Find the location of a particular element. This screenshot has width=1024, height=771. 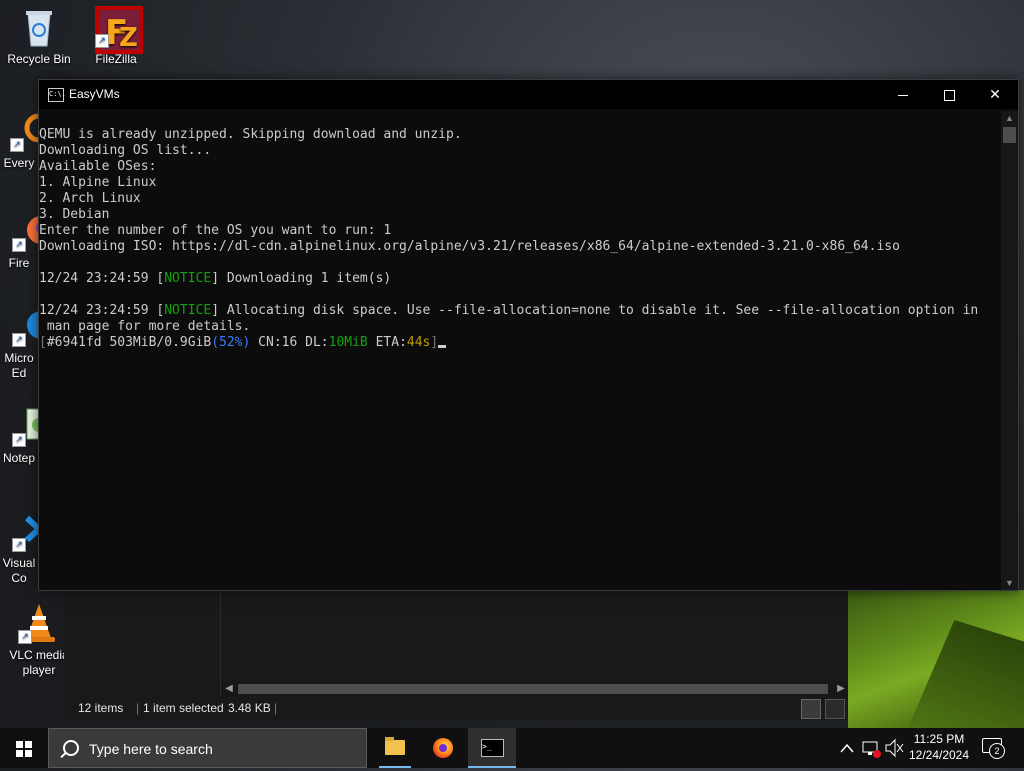

filezilla-icon: FZ ↗ is located at coordinates (119, 30).